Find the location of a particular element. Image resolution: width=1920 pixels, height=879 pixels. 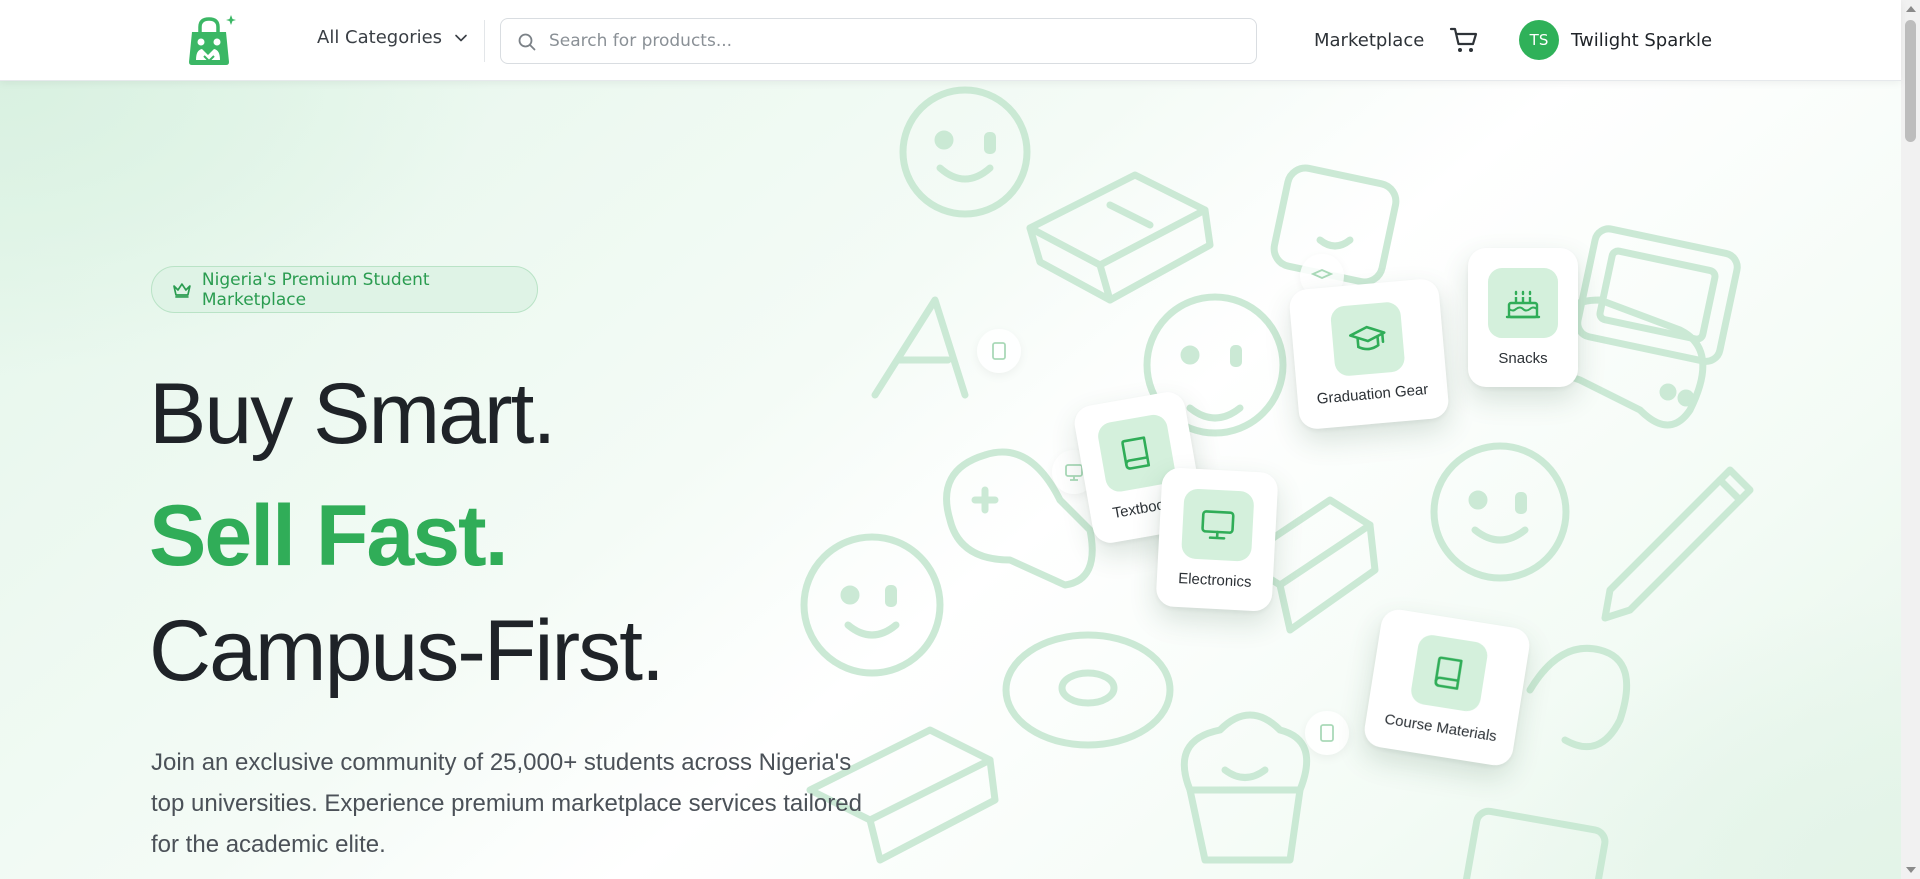

category-card-course-materials: Course Materials is located at coordinates (1447, 687).